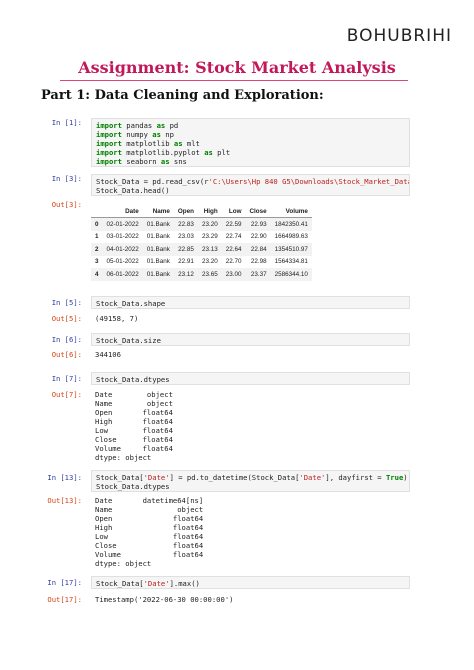  I want to click on cell-output: Timestamp('2022-06-30 00:00:00'), so click(164, 599).